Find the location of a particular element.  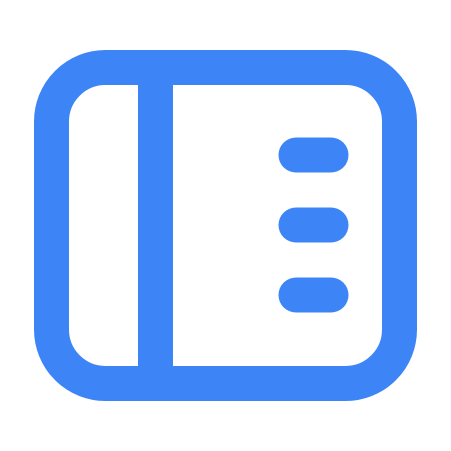

divider-bar is located at coordinates (155, 225).